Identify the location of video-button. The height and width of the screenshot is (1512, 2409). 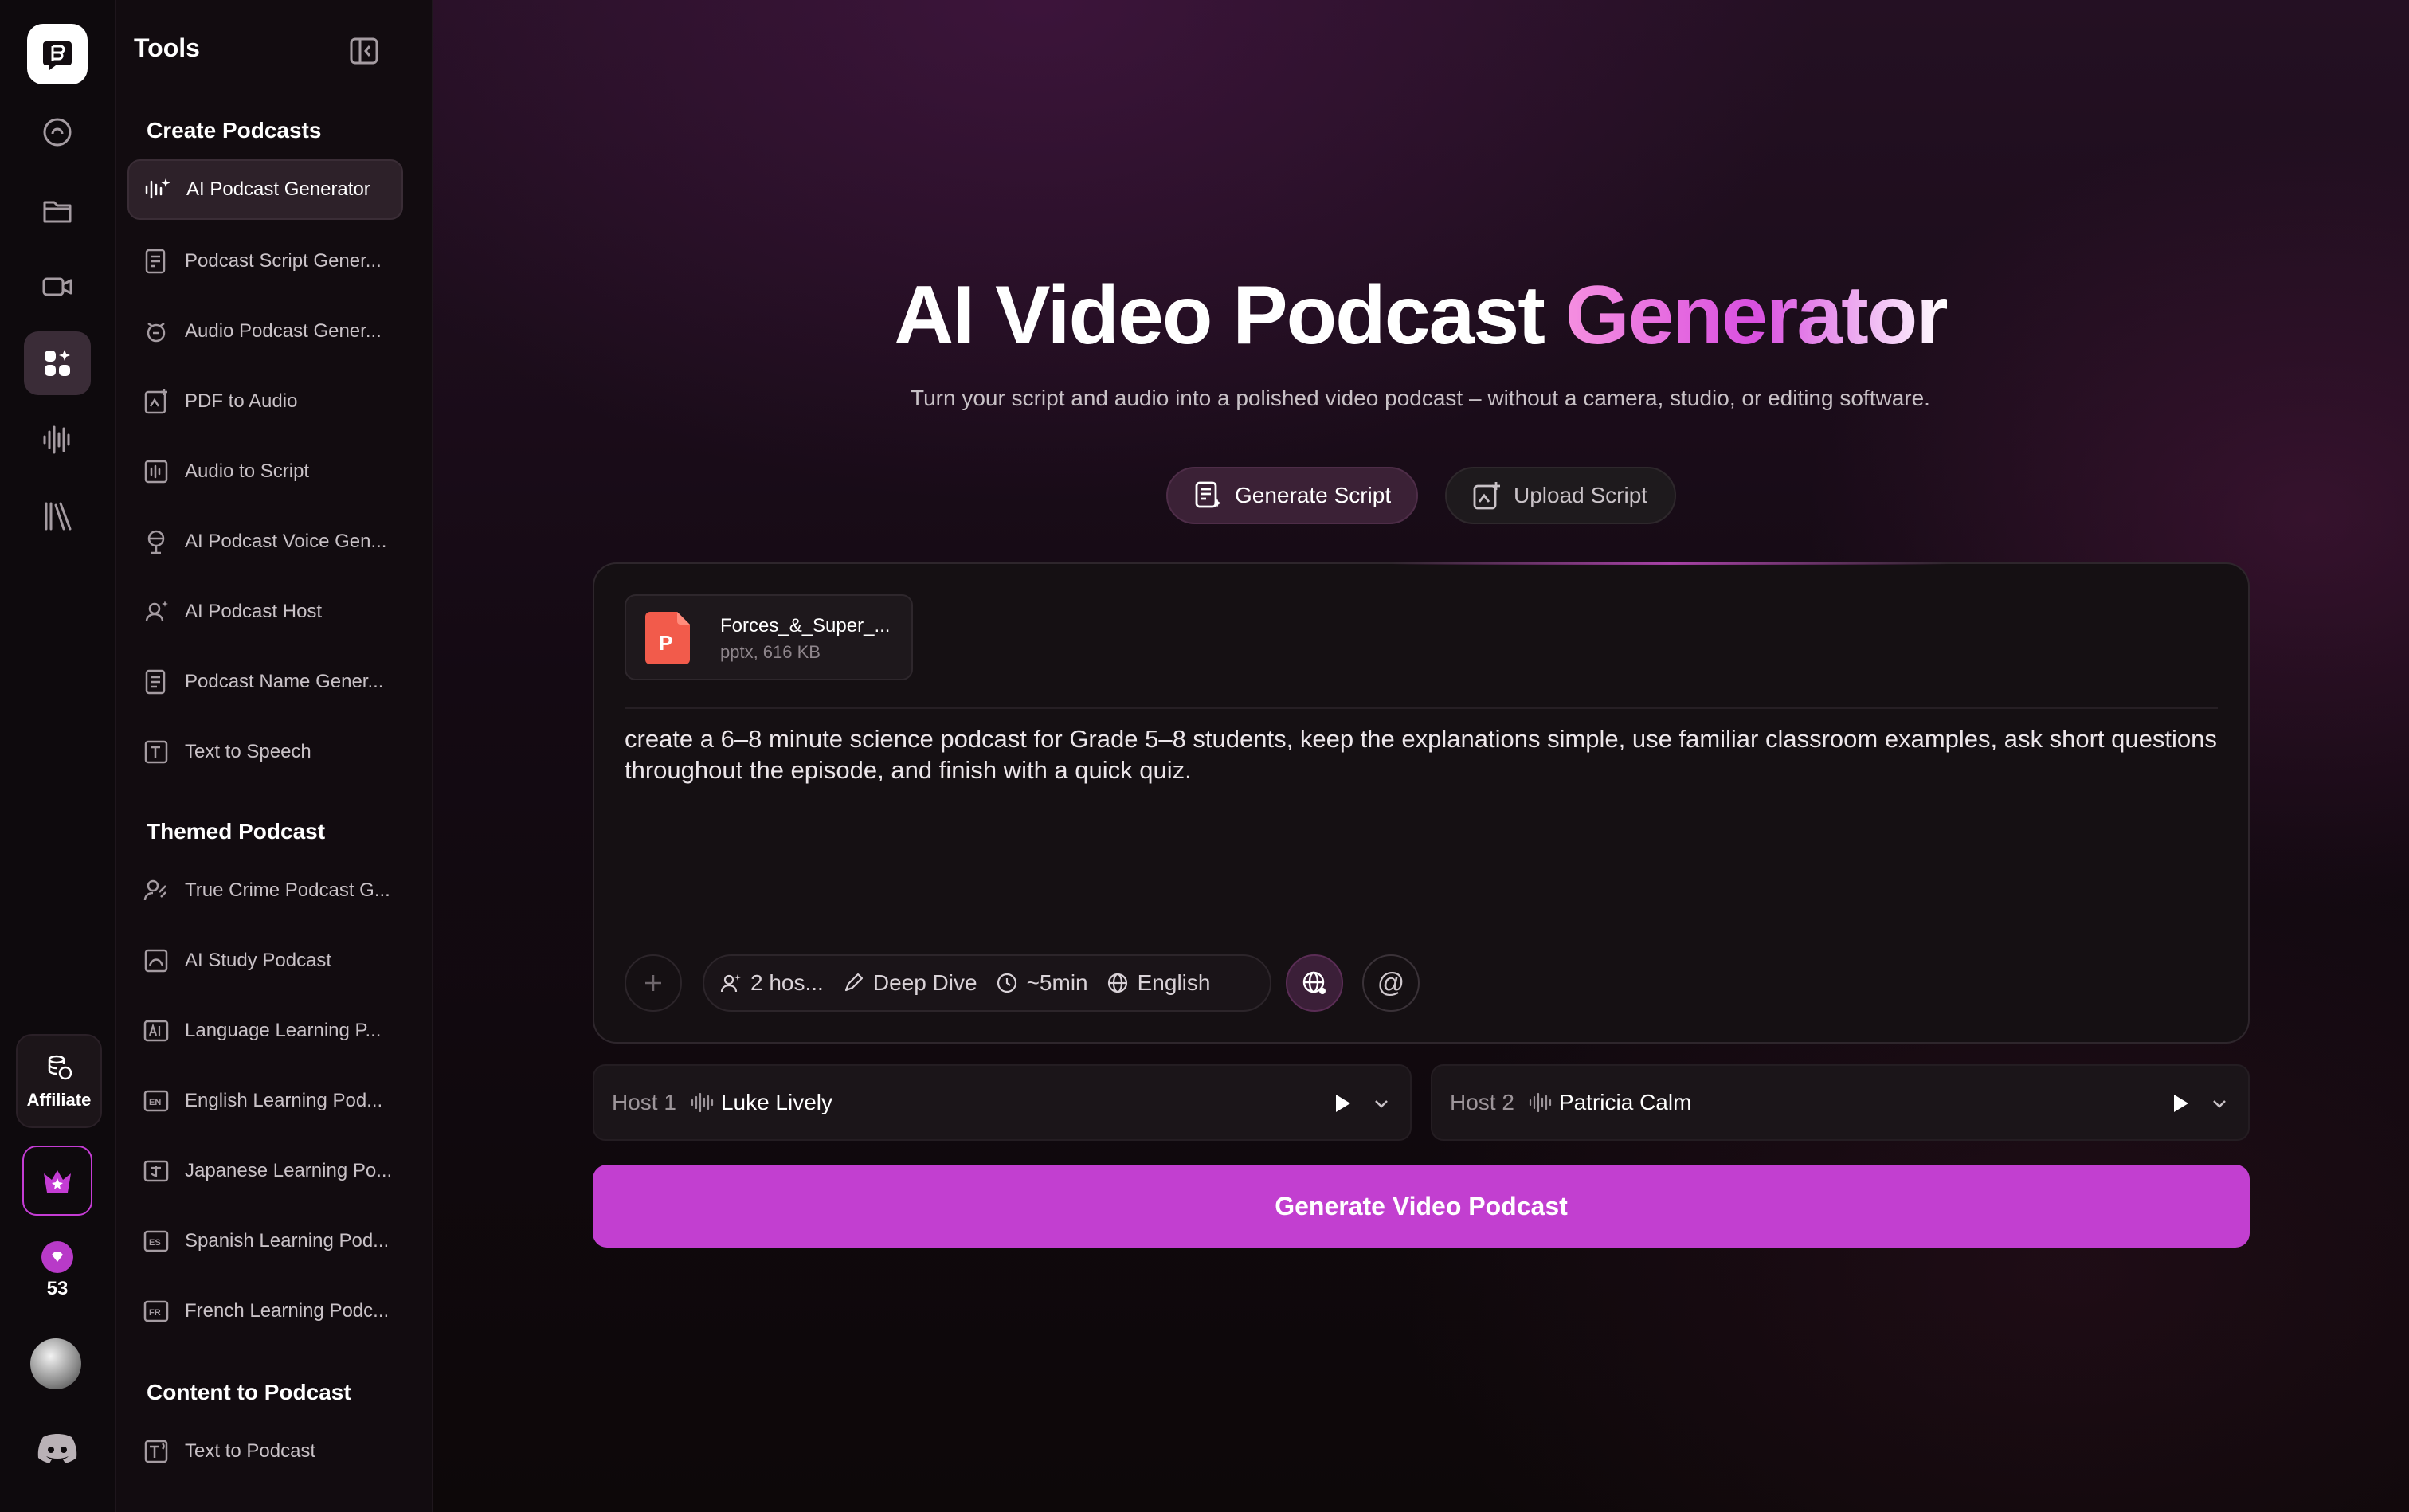
(57, 287).